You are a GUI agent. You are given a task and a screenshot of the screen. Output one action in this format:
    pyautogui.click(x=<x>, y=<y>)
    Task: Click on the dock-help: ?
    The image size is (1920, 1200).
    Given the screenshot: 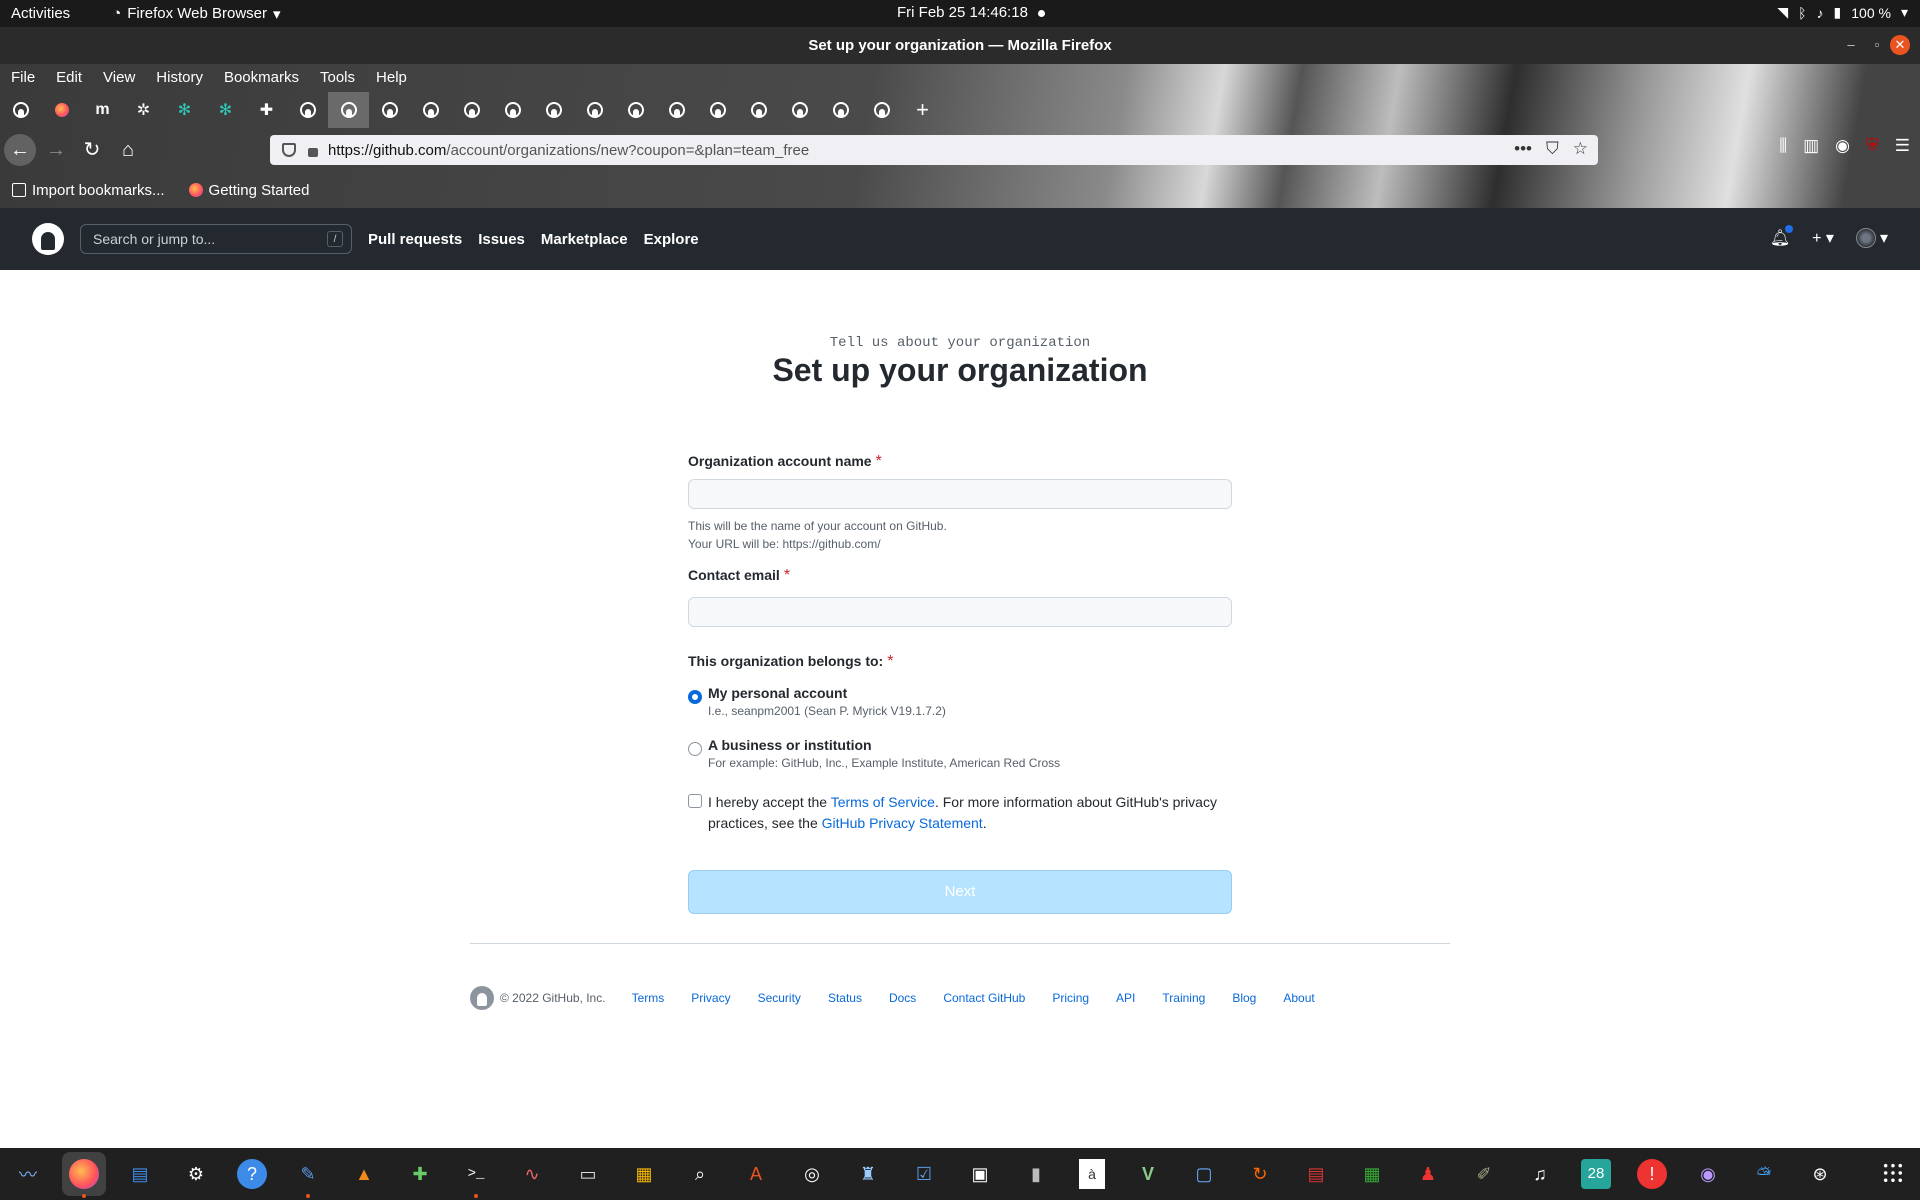 What is the action you would take?
    pyautogui.click(x=252, y=1174)
    